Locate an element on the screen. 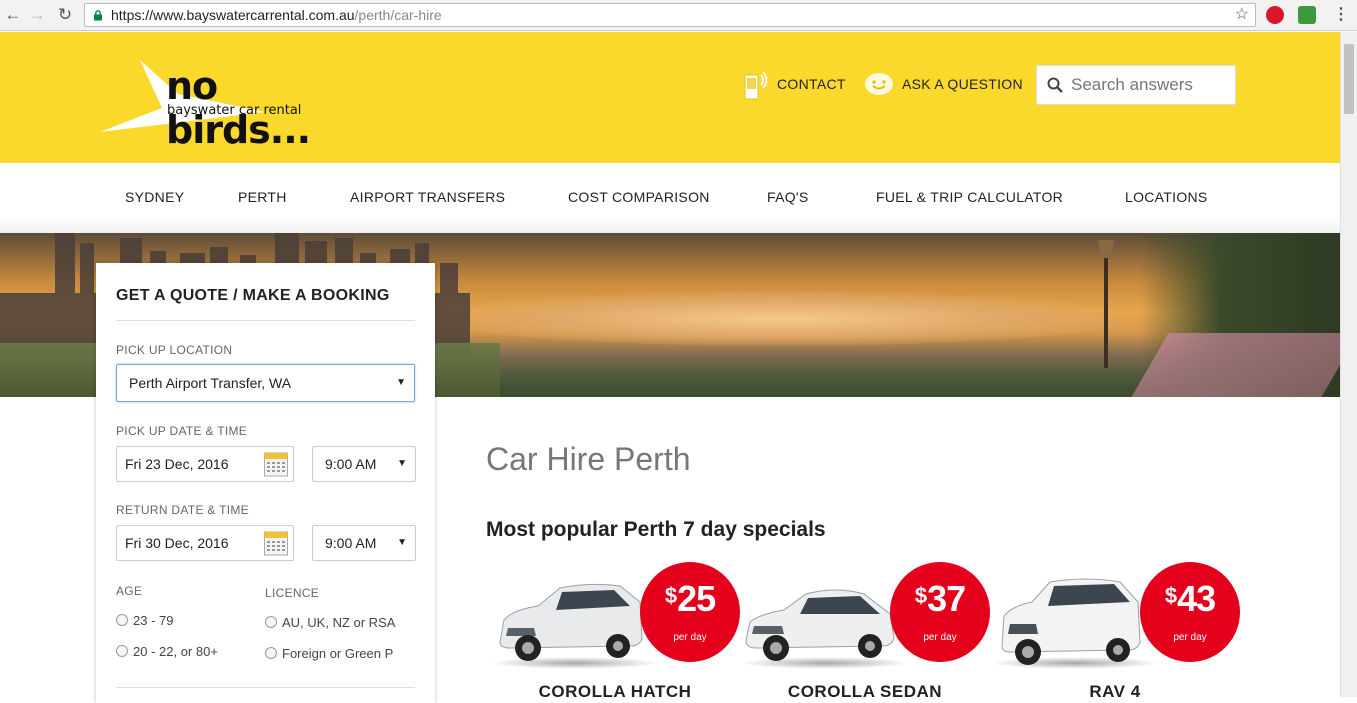  nav-item-sydney: SYDNEY is located at coordinates (154, 197).